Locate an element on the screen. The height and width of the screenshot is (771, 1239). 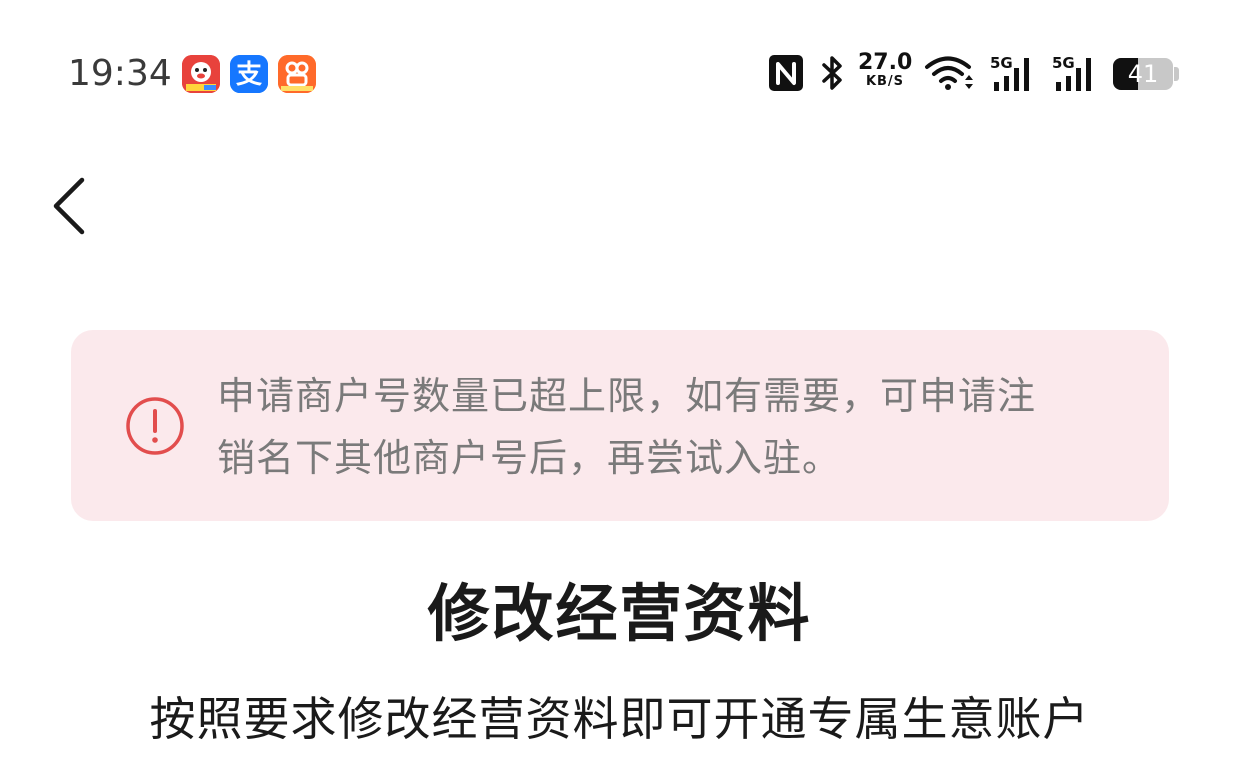
chevron-left-icon is located at coordinates (69, 206).